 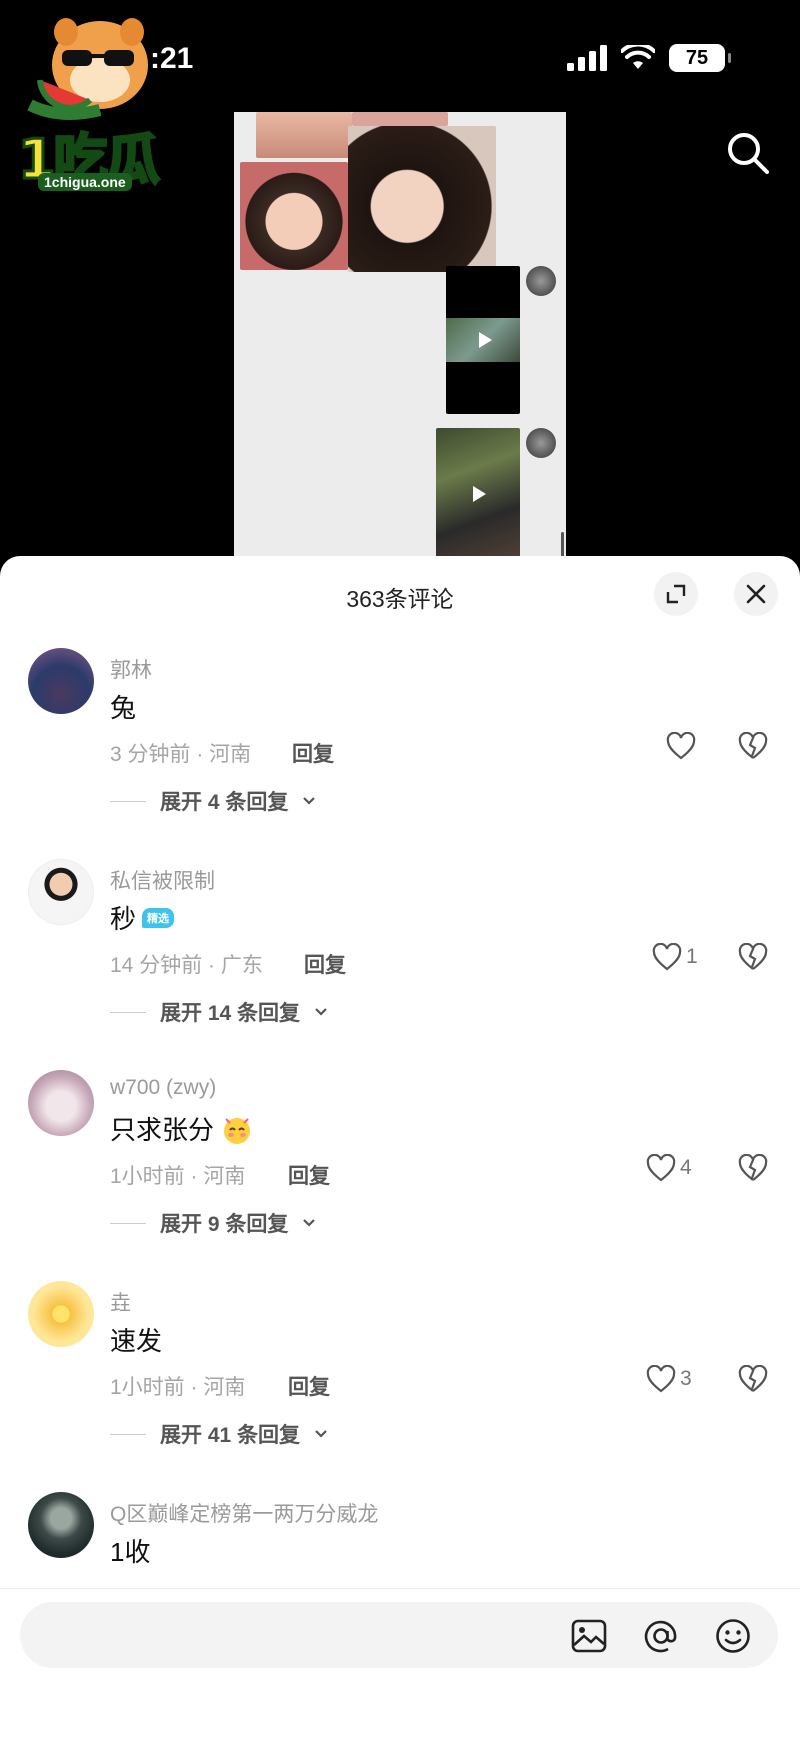 What do you see at coordinates (230, 1013) in the screenshot?
I see `expand-replies-label: 展开 14 条回复` at bounding box center [230, 1013].